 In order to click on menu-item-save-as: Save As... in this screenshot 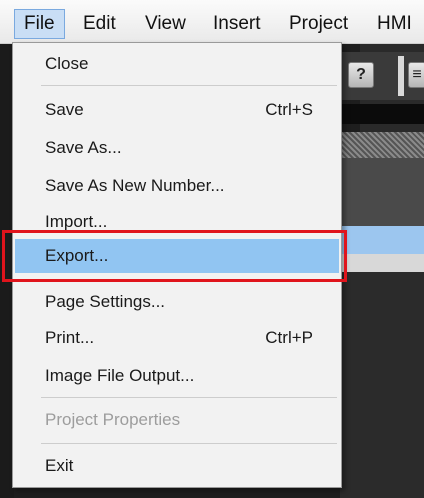, I will do `click(177, 148)`.